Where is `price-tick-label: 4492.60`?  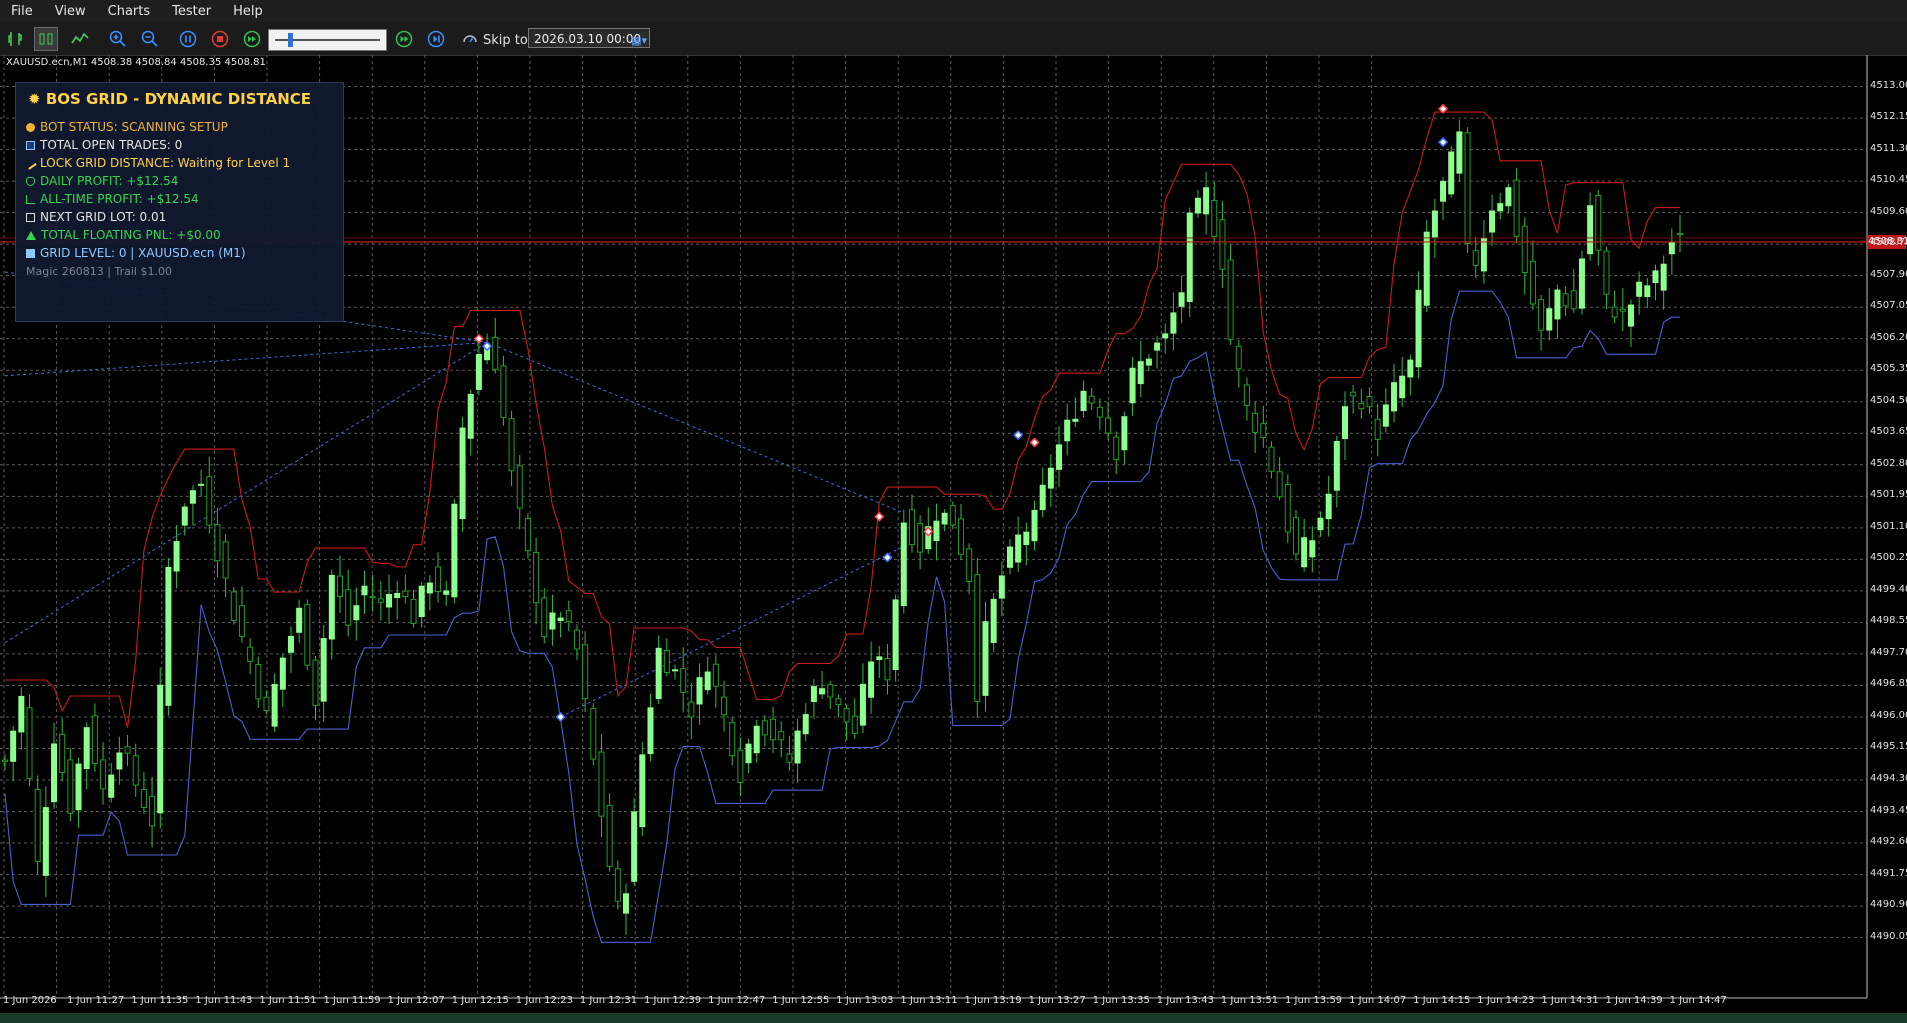
price-tick-label: 4492.60 is located at coordinates (1888, 842).